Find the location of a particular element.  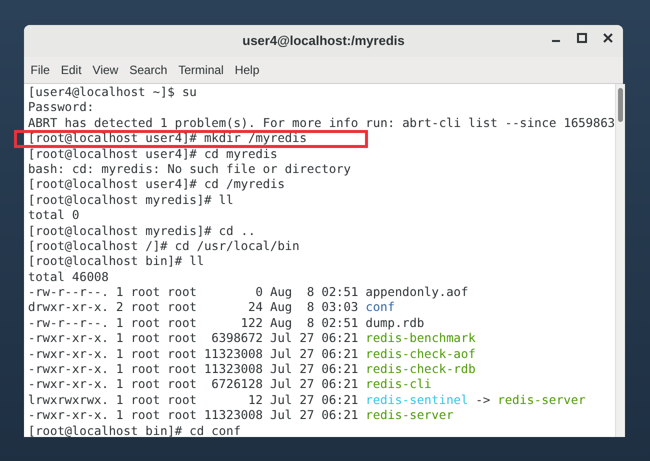

terminal-text: redis-cli is located at coordinates (398, 385).